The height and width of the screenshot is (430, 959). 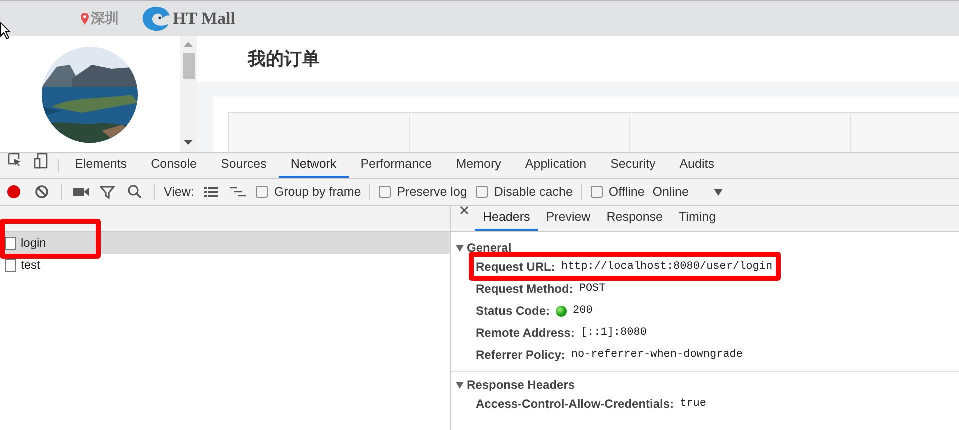 What do you see at coordinates (464, 210) in the screenshot?
I see `close-icon` at bounding box center [464, 210].